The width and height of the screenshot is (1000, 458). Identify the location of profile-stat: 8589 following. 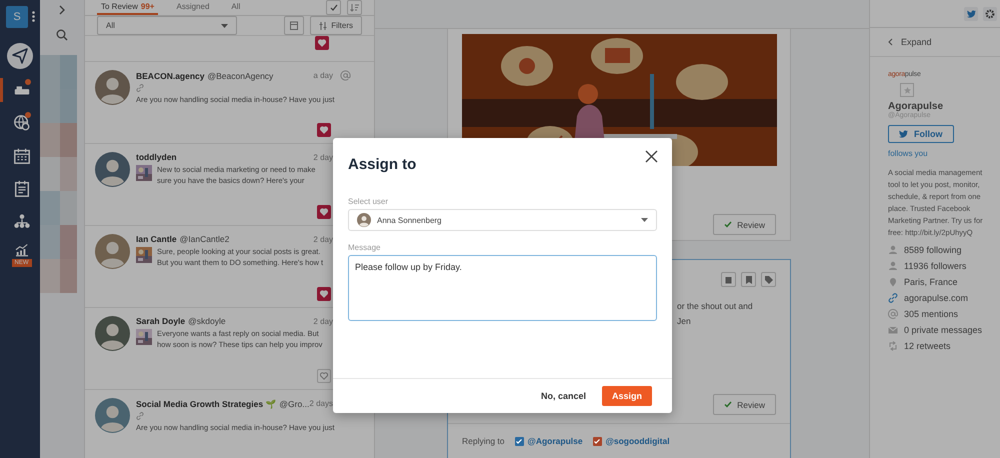
(933, 250).